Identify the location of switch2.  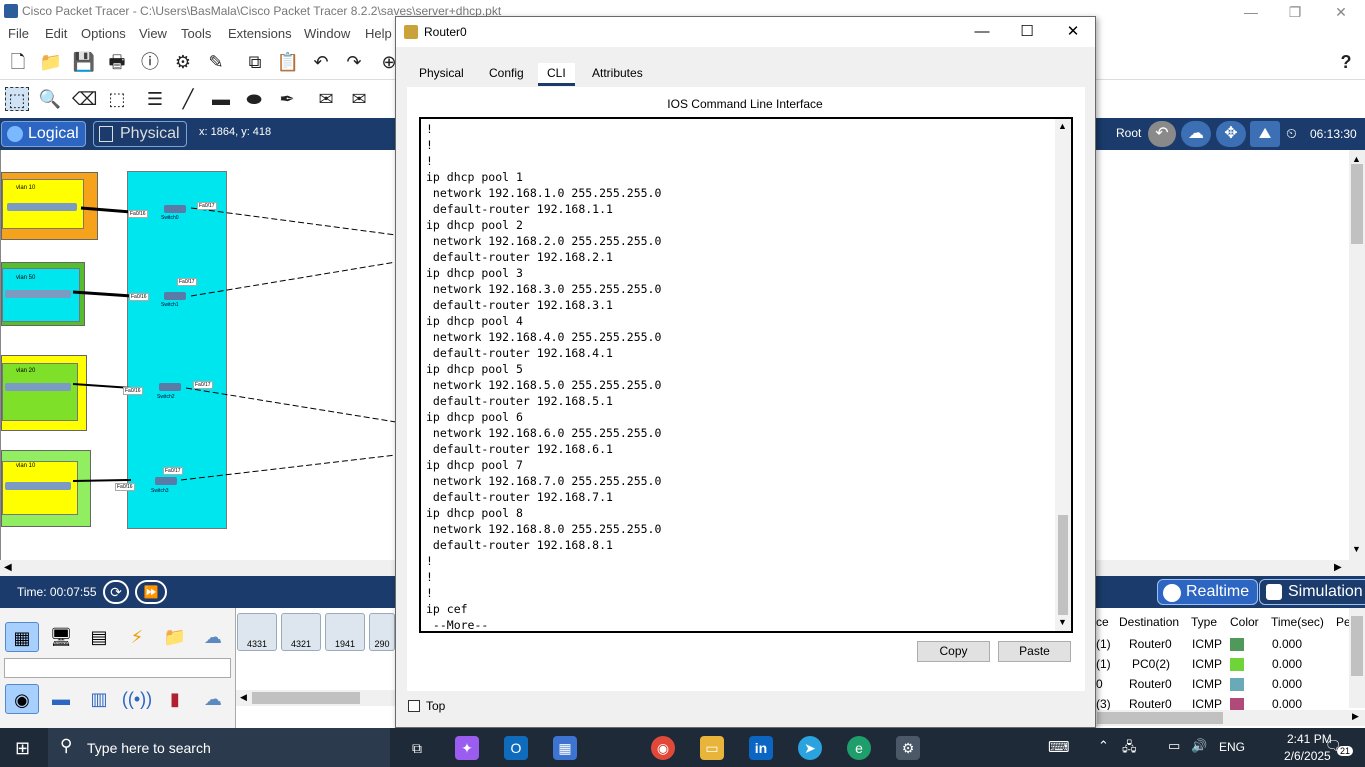
(170, 387).